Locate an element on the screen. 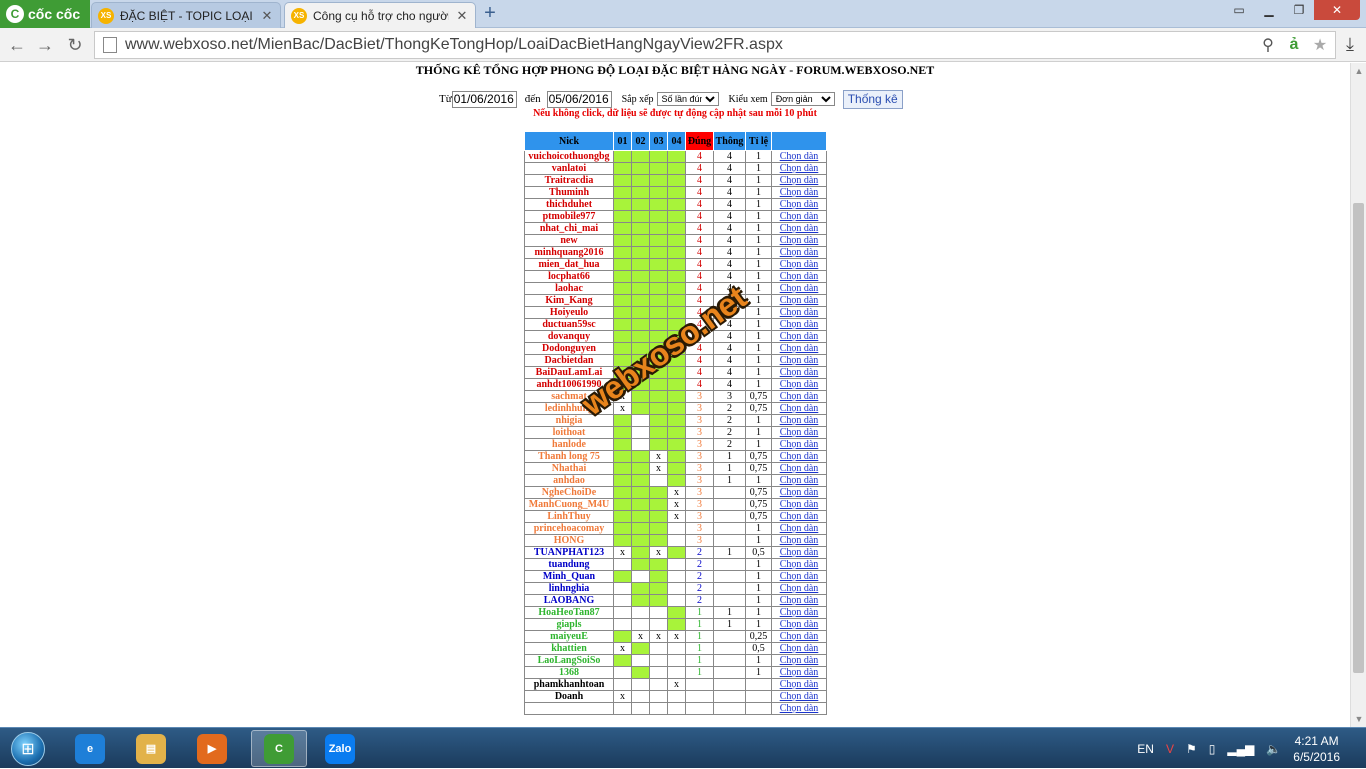 This screenshot has width=1366, height=769. coccoc-logo: C cốc cốc is located at coordinates (45, 14).